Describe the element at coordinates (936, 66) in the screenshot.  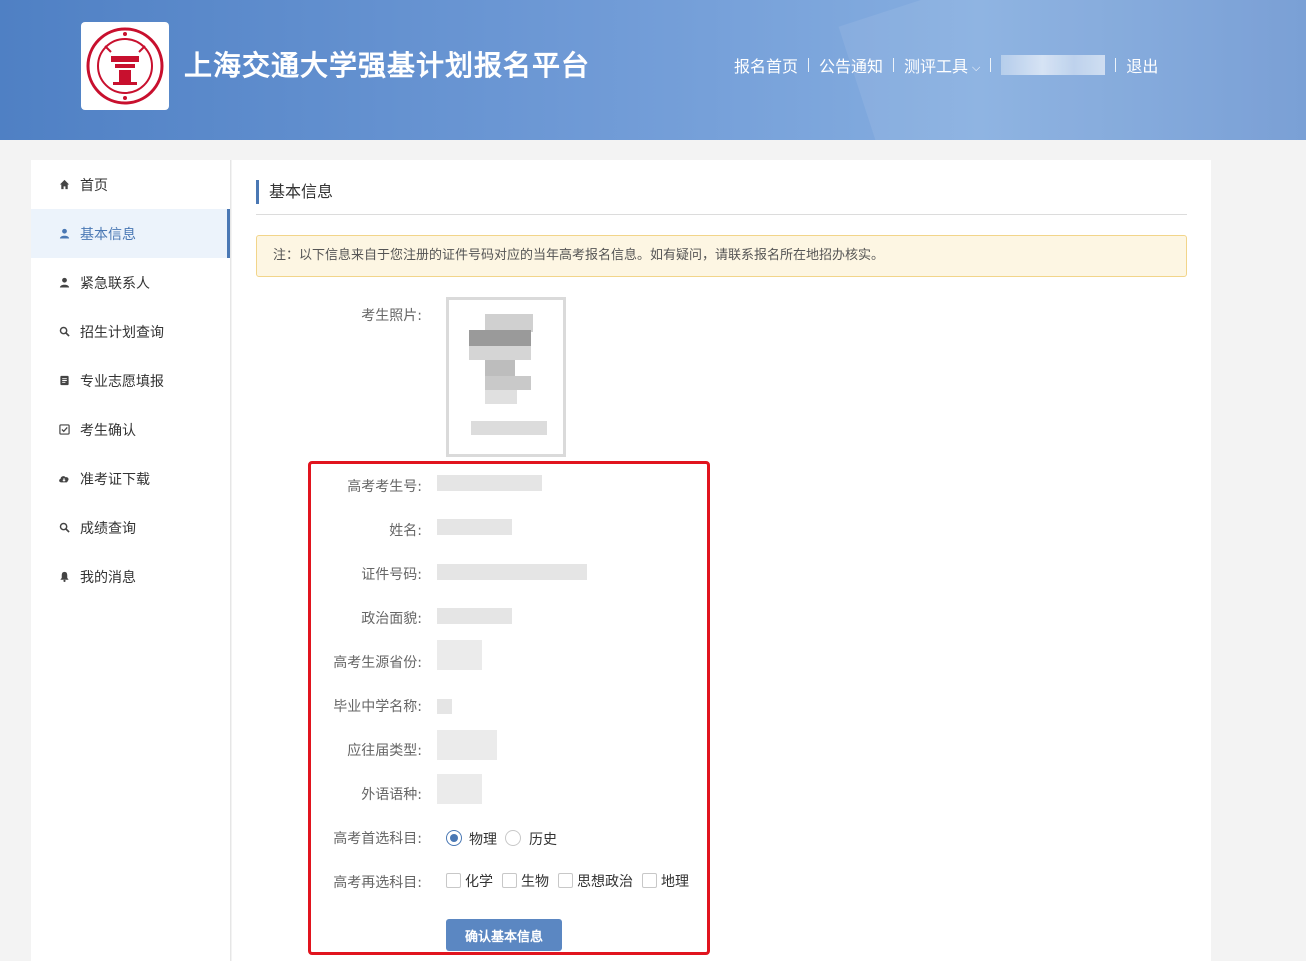
I see `nav-tools-label: 测评工具` at that location.